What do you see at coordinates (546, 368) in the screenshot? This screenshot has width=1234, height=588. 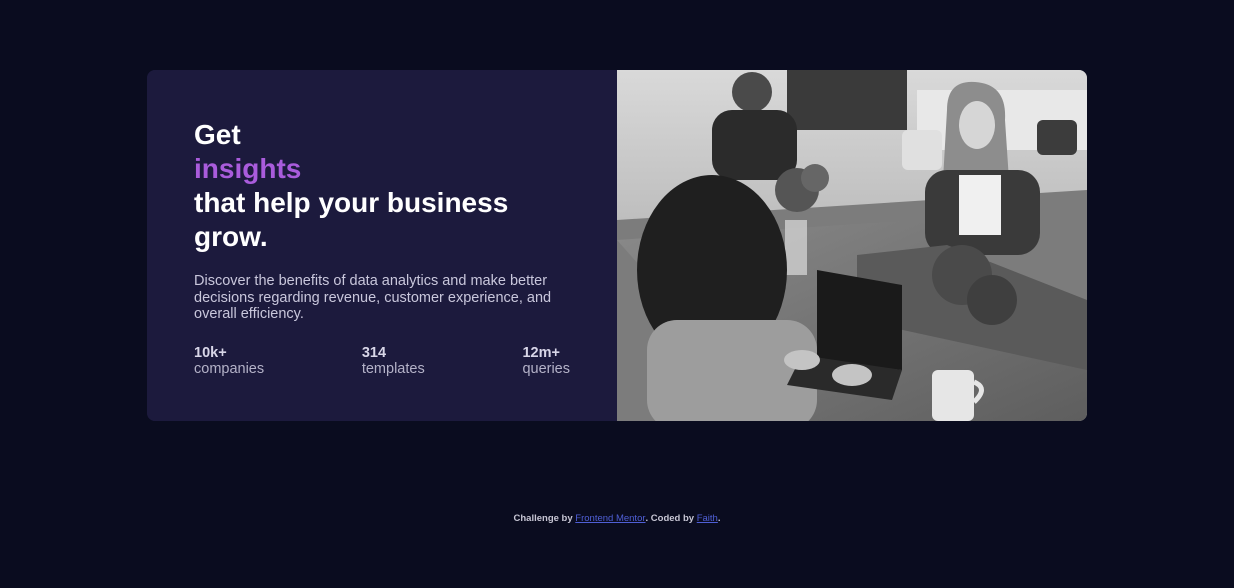 I see `stat-label: queries` at bounding box center [546, 368].